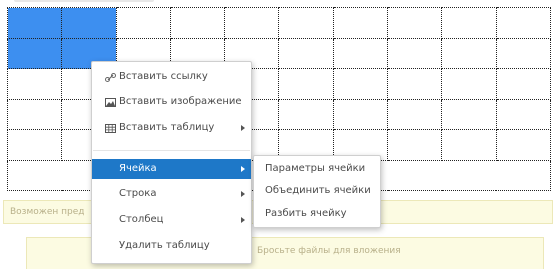 The height and width of the screenshot is (269, 553). Describe the element at coordinates (171, 220) in the screenshot. I see `menu-item-column: Столбец` at that location.